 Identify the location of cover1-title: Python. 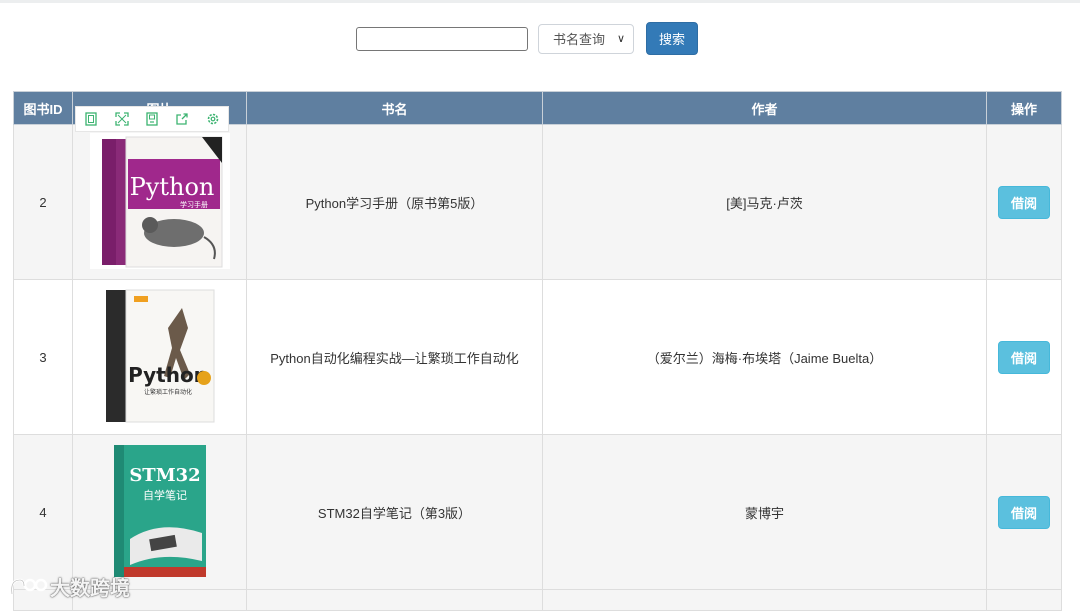
(171, 187).